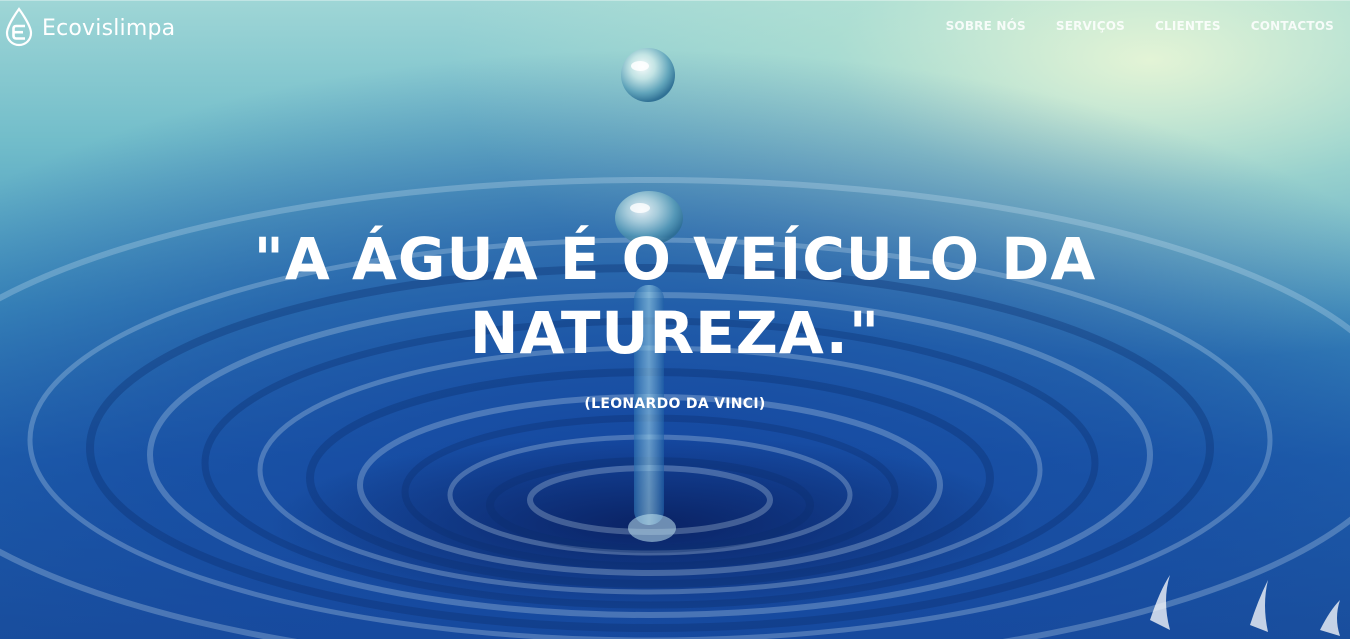  I want to click on water-drop-e-icon, so click(19, 27).